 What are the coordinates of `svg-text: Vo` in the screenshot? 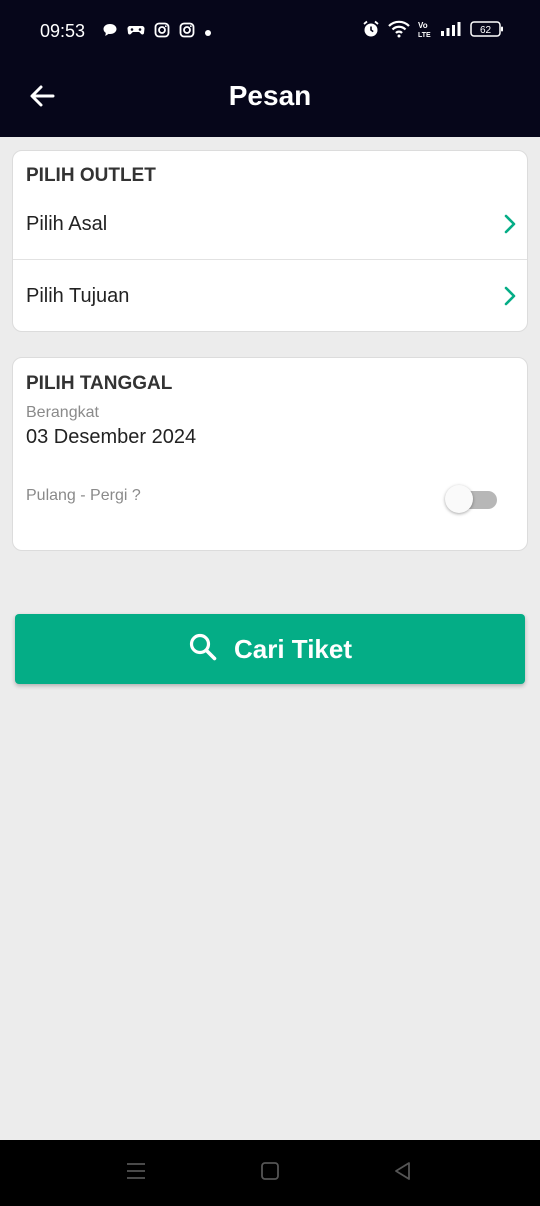 It's located at (423, 25).